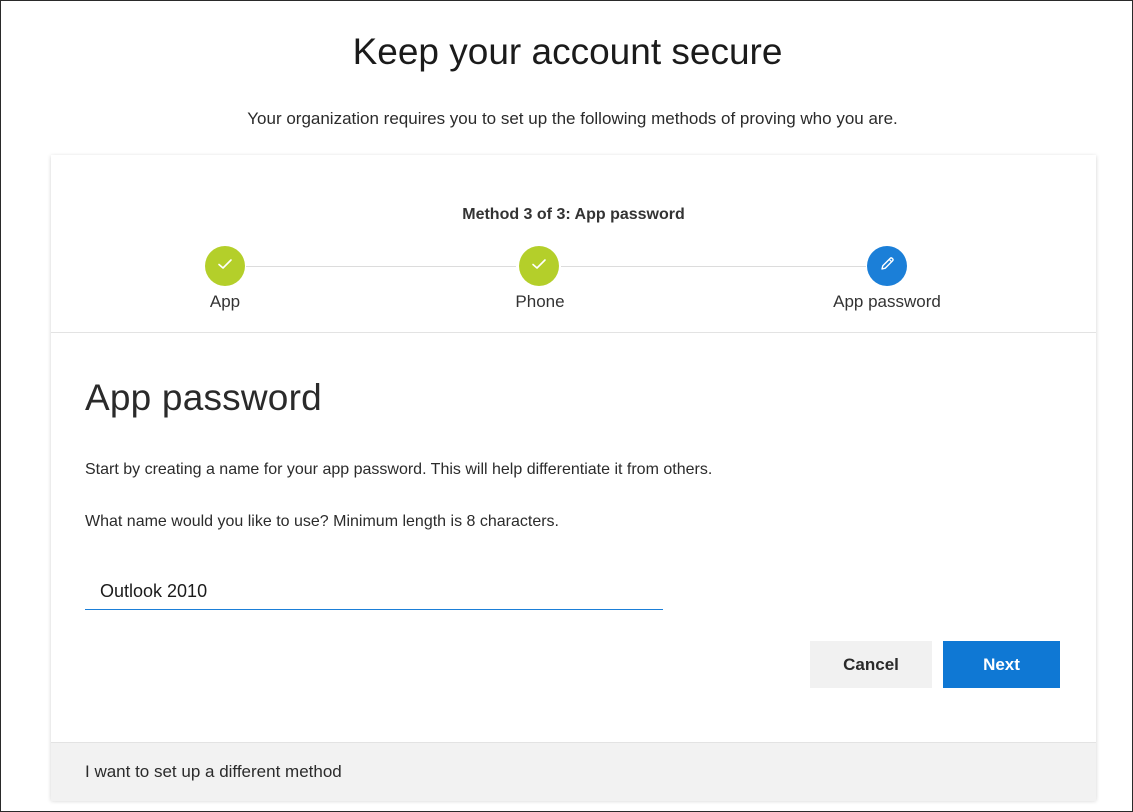 This screenshot has width=1133, height=812. What do you see at coordinates (1001, 664) in the screenshot?
I see `next-button: Next` at bounding box center [1001, 664].